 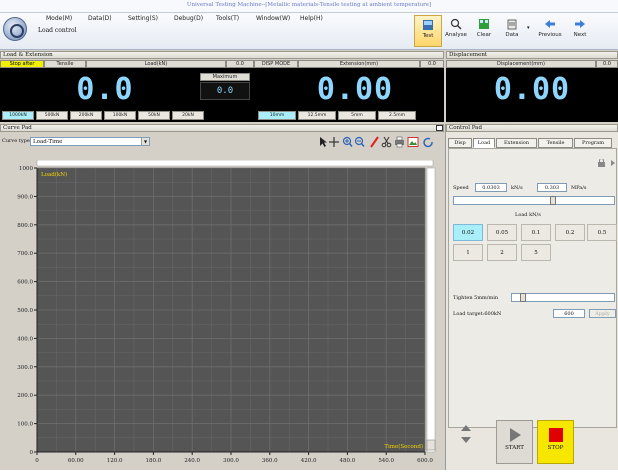 I want to click on next-arrow-icon, so click(x=580, y=24).